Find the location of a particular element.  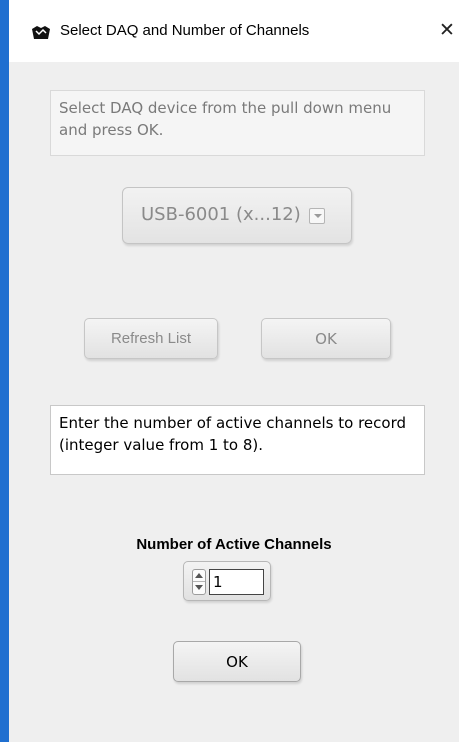

refresh-list-button: Refresh List is located at coordinates (151, 338).